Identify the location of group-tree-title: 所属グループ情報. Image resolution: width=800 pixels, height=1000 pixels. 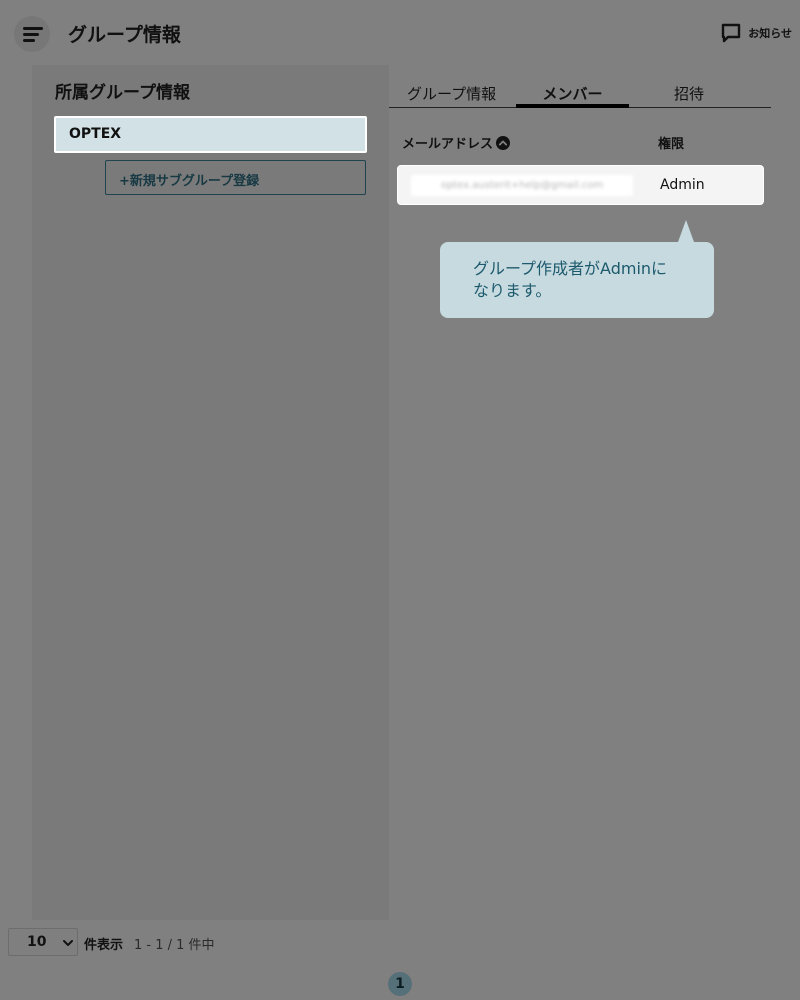
(122, 93).